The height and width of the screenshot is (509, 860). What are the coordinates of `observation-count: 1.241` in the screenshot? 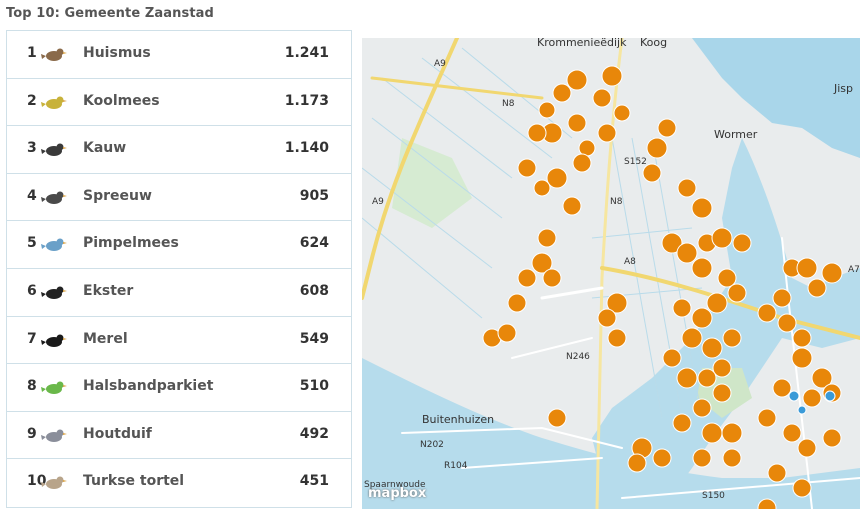 It's located at (306, 53).